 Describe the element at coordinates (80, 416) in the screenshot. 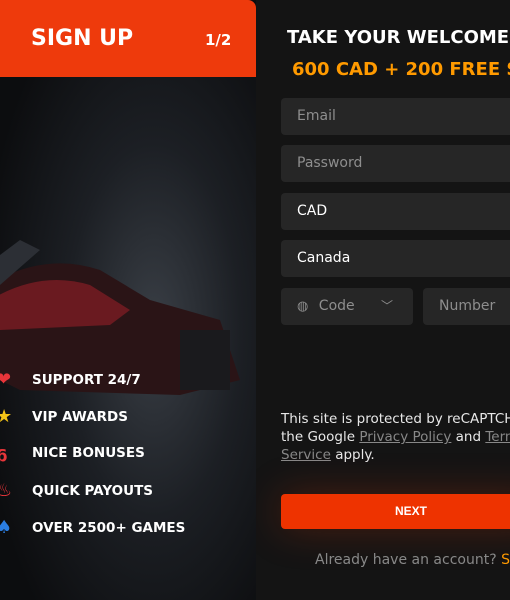

I see `feature-label: VIP AWARDS` at that location.